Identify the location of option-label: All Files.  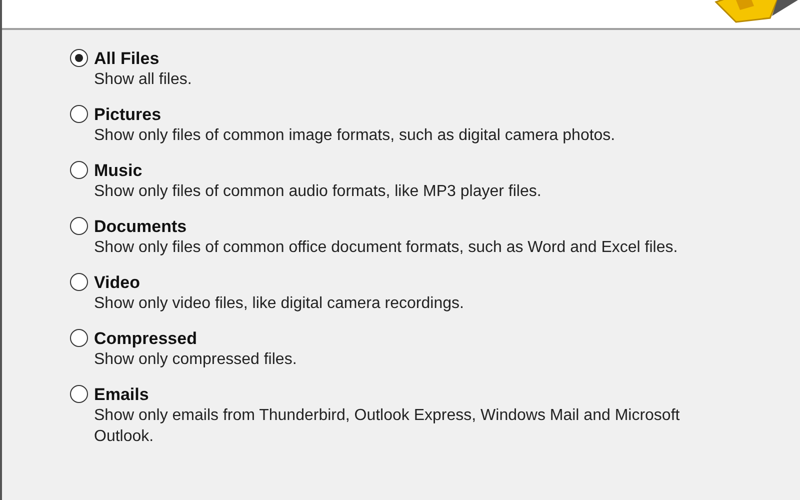
(127, 58).